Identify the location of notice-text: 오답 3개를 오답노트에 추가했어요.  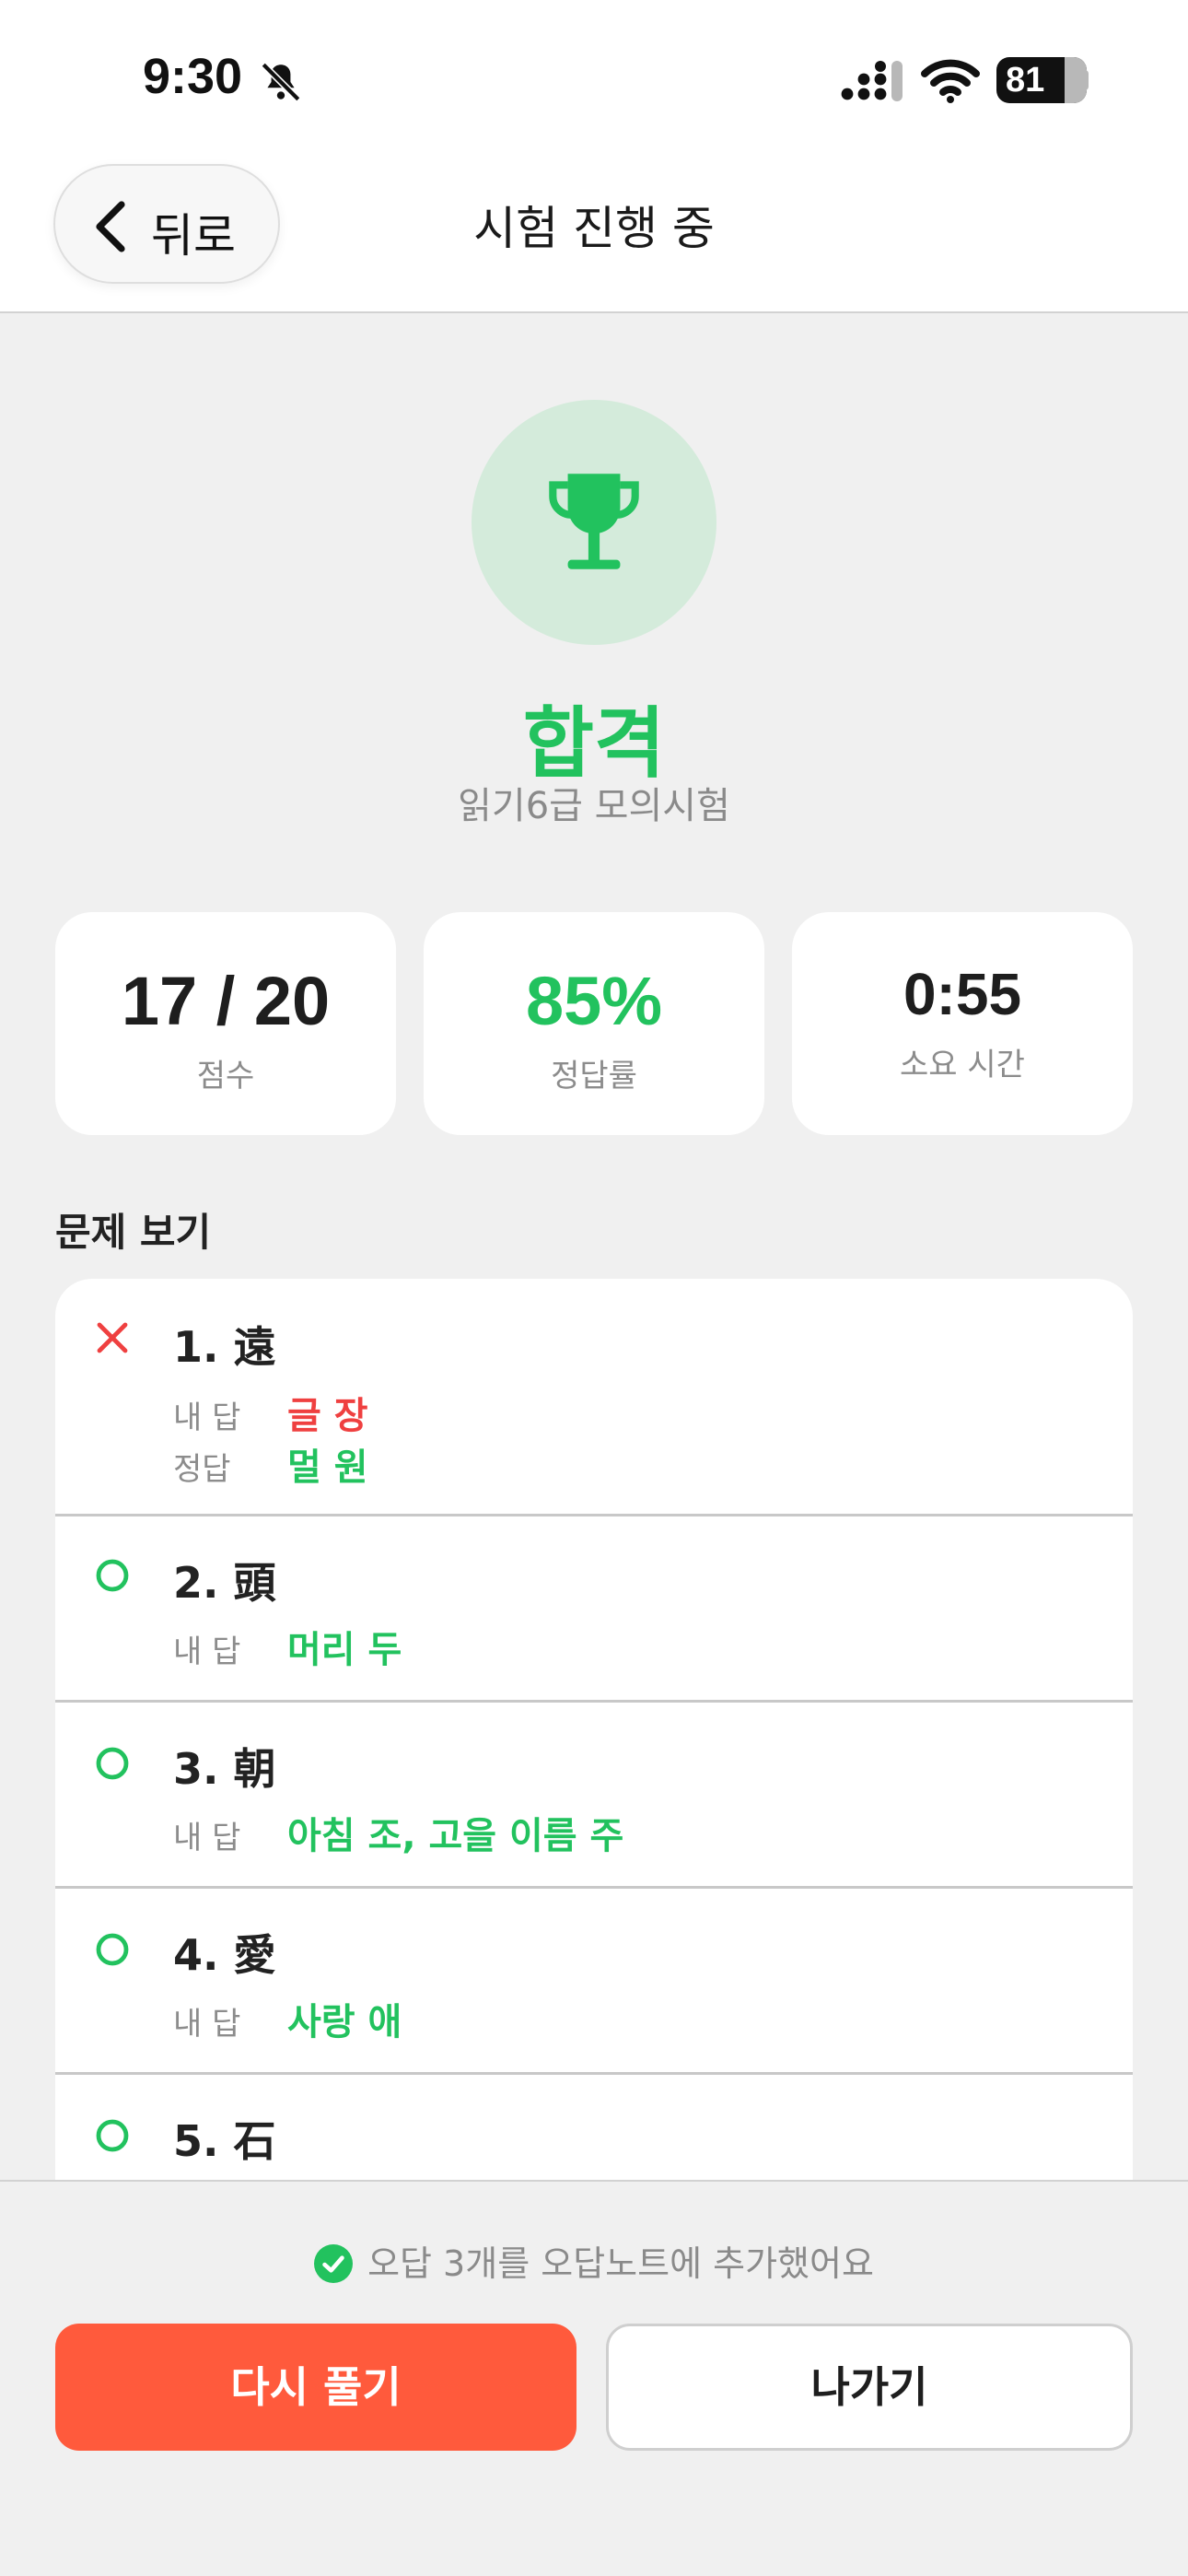
(620, 2263).